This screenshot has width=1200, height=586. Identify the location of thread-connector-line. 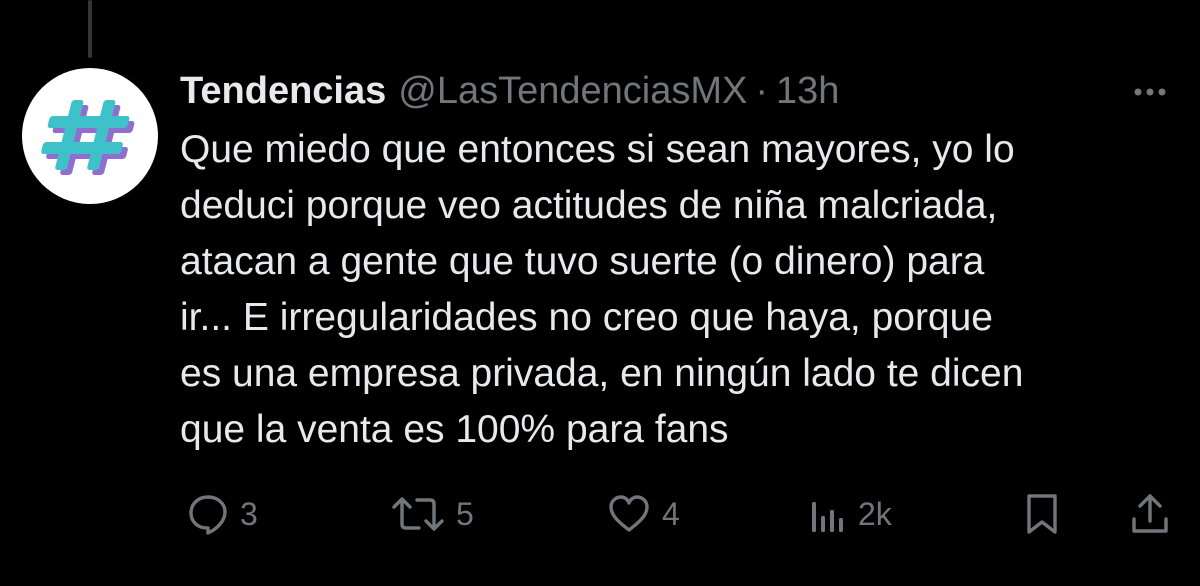
(90, 29).